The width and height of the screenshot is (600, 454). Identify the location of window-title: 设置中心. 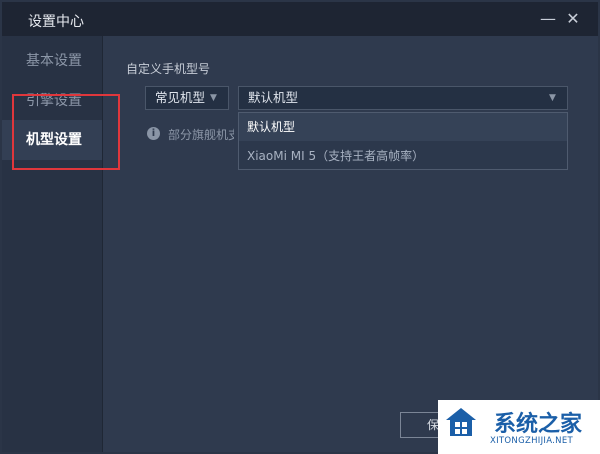
(56, 22).